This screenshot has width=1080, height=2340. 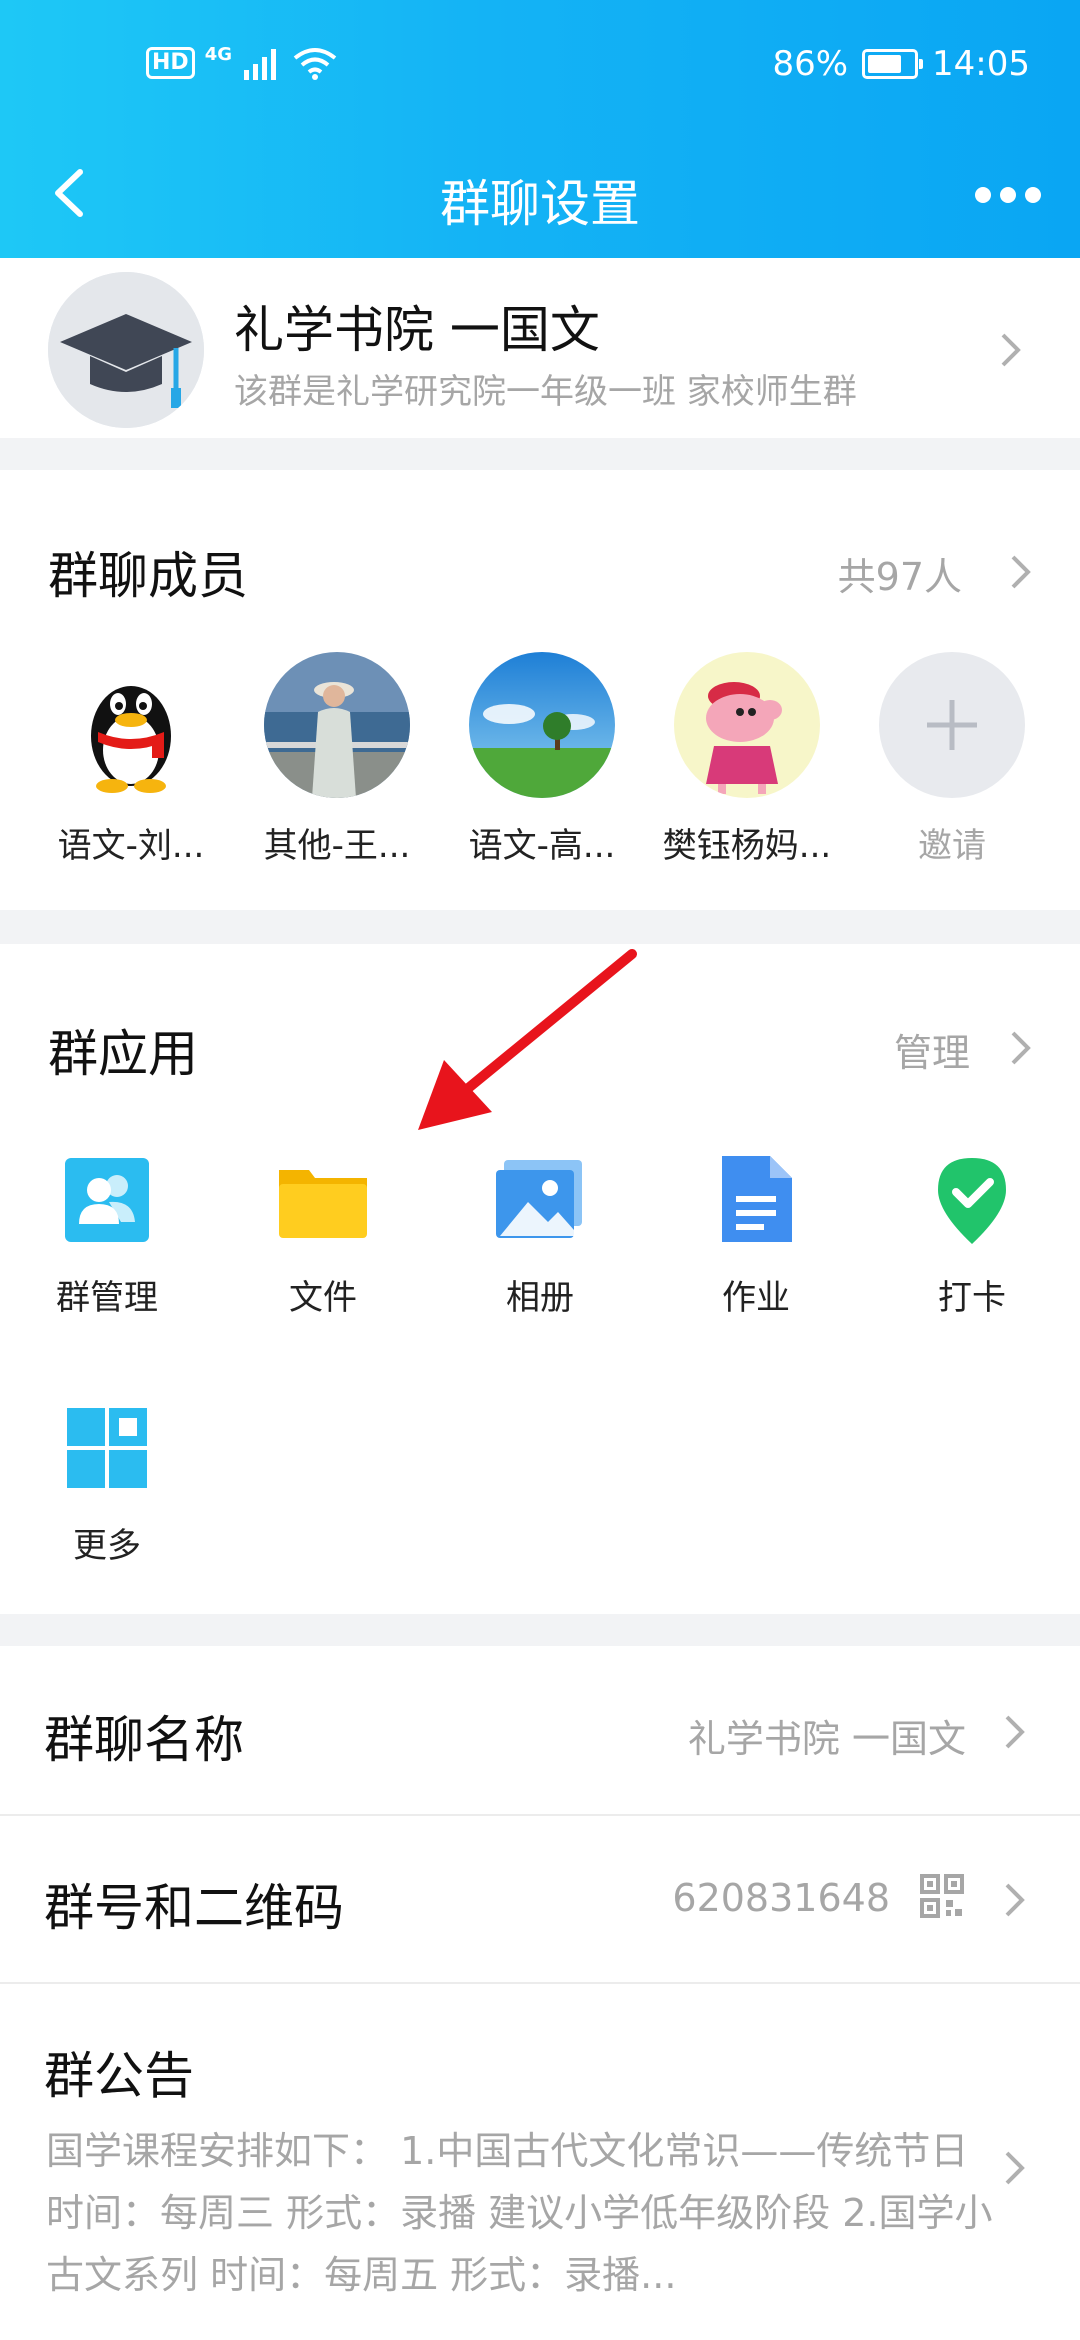 What do you see at coordinates (144, 1740) in the screenshot?
I see `group-name-label: 群聊名称` at bounding box center [144, 1740].